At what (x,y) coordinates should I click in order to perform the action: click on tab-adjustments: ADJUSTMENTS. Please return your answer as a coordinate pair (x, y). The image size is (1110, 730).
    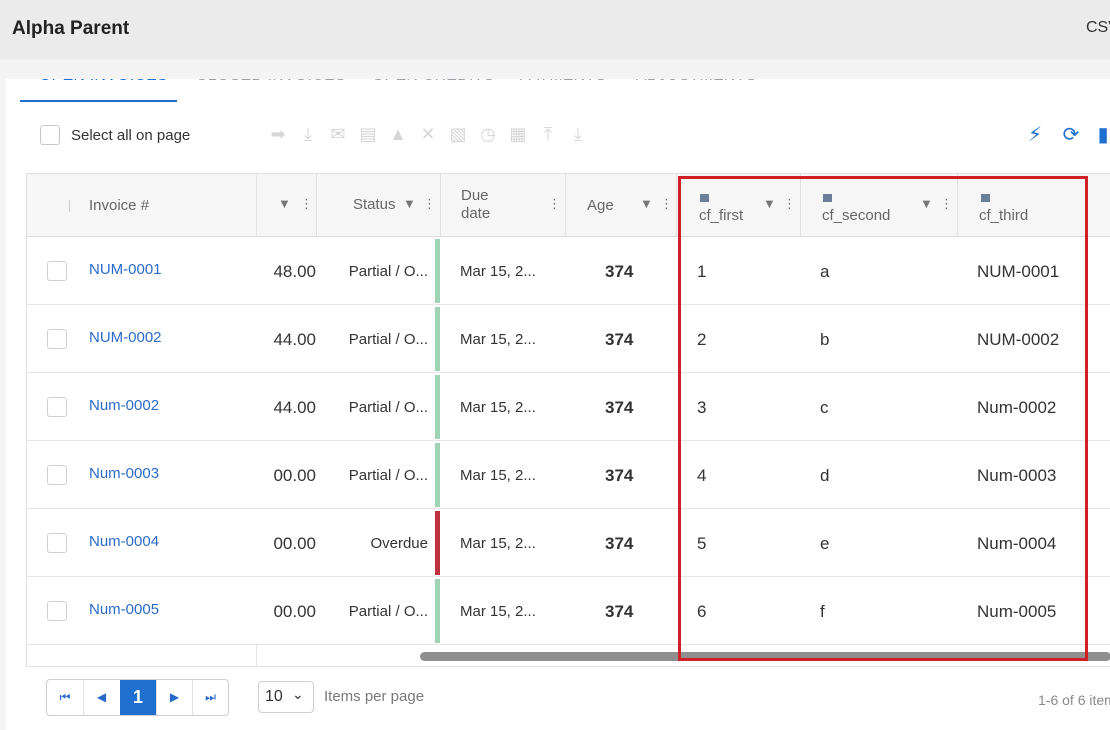
    Looking at the image, I should click on (696, 94).